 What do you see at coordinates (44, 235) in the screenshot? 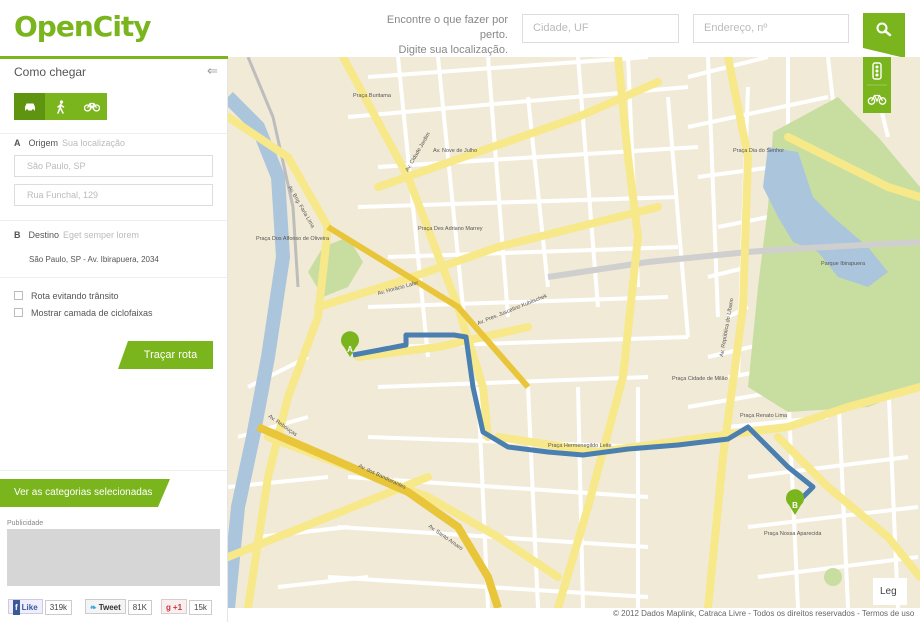
I see `destination-title: Destino` at bounding box center [44, 235].